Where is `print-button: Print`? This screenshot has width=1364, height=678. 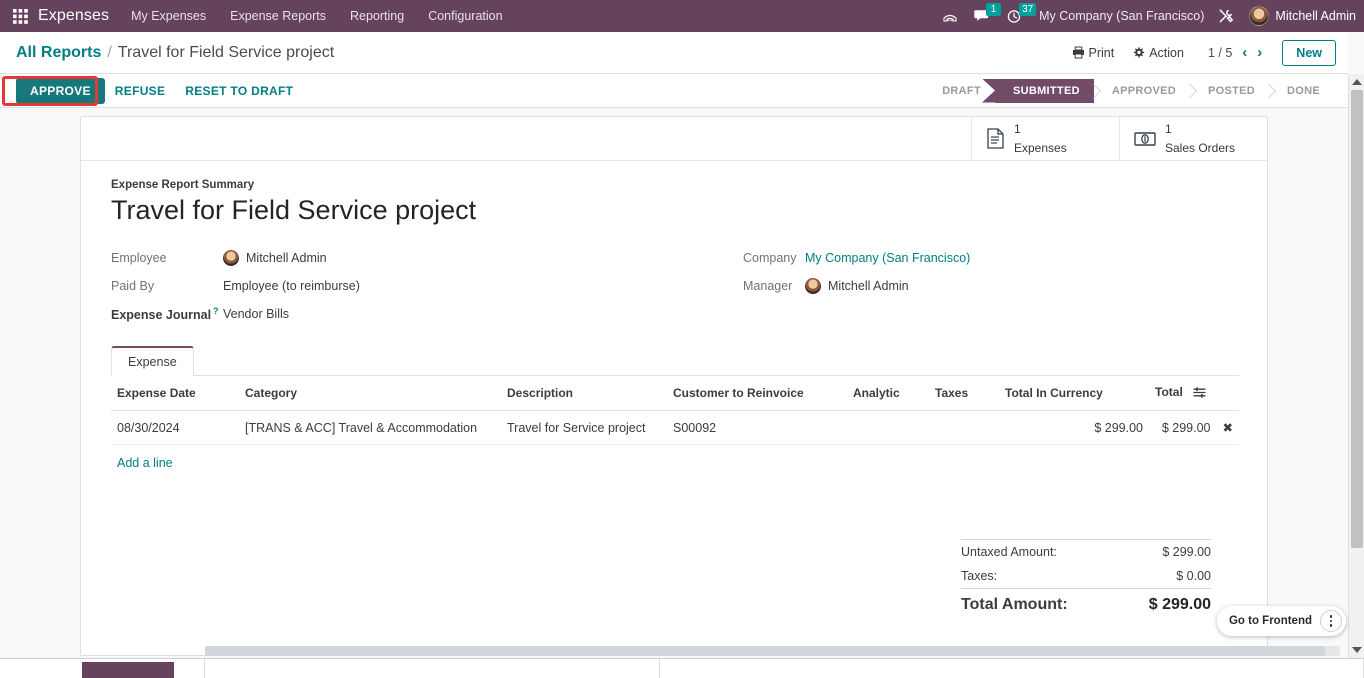
print-button: Print is located at coordinates (1093, 53).